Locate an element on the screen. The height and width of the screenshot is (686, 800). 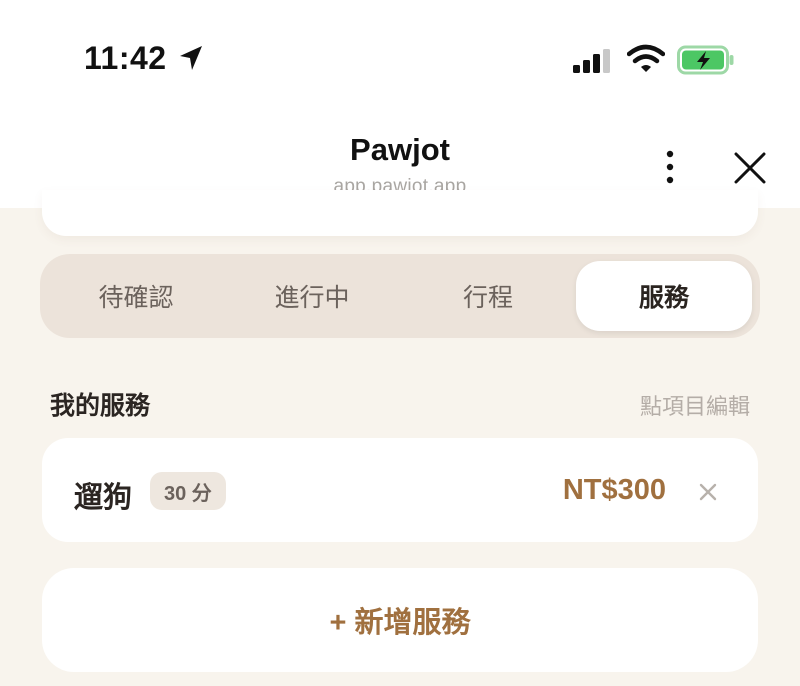
more-options-icon is located at coordinates (670, 167).